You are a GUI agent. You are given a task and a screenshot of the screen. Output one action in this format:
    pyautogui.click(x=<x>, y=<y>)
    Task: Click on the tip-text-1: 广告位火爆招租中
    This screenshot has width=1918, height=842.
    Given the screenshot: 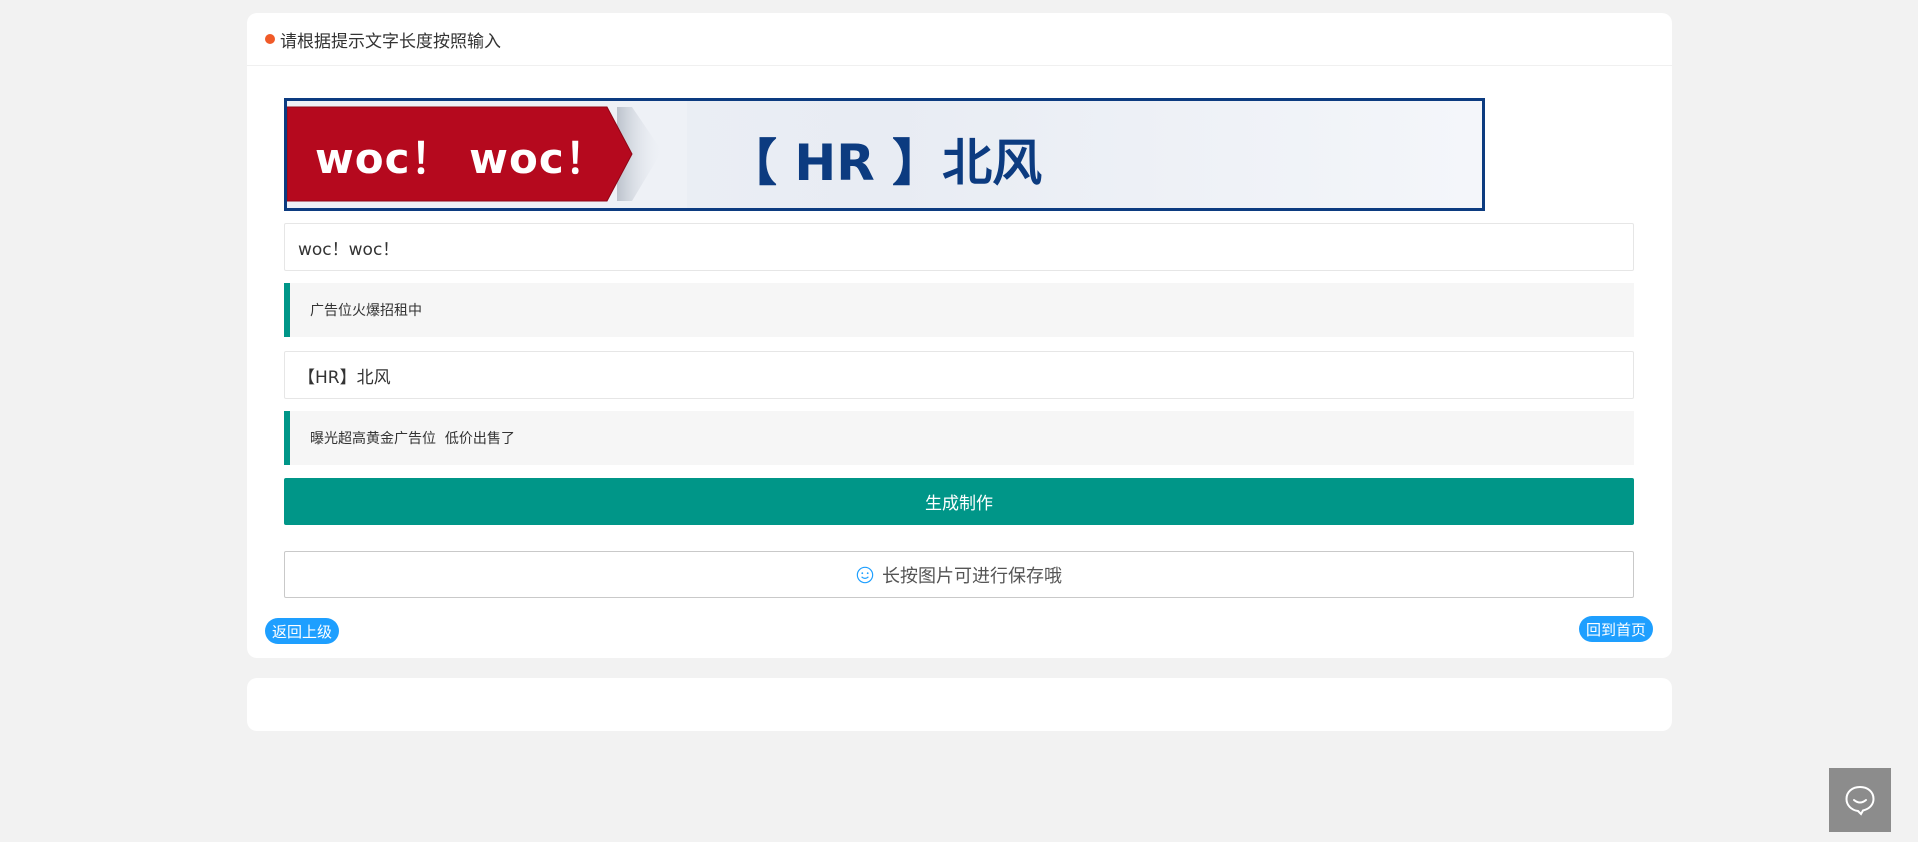 What is the action you would take?
    pyautogui.click(x=366, y=311)
    